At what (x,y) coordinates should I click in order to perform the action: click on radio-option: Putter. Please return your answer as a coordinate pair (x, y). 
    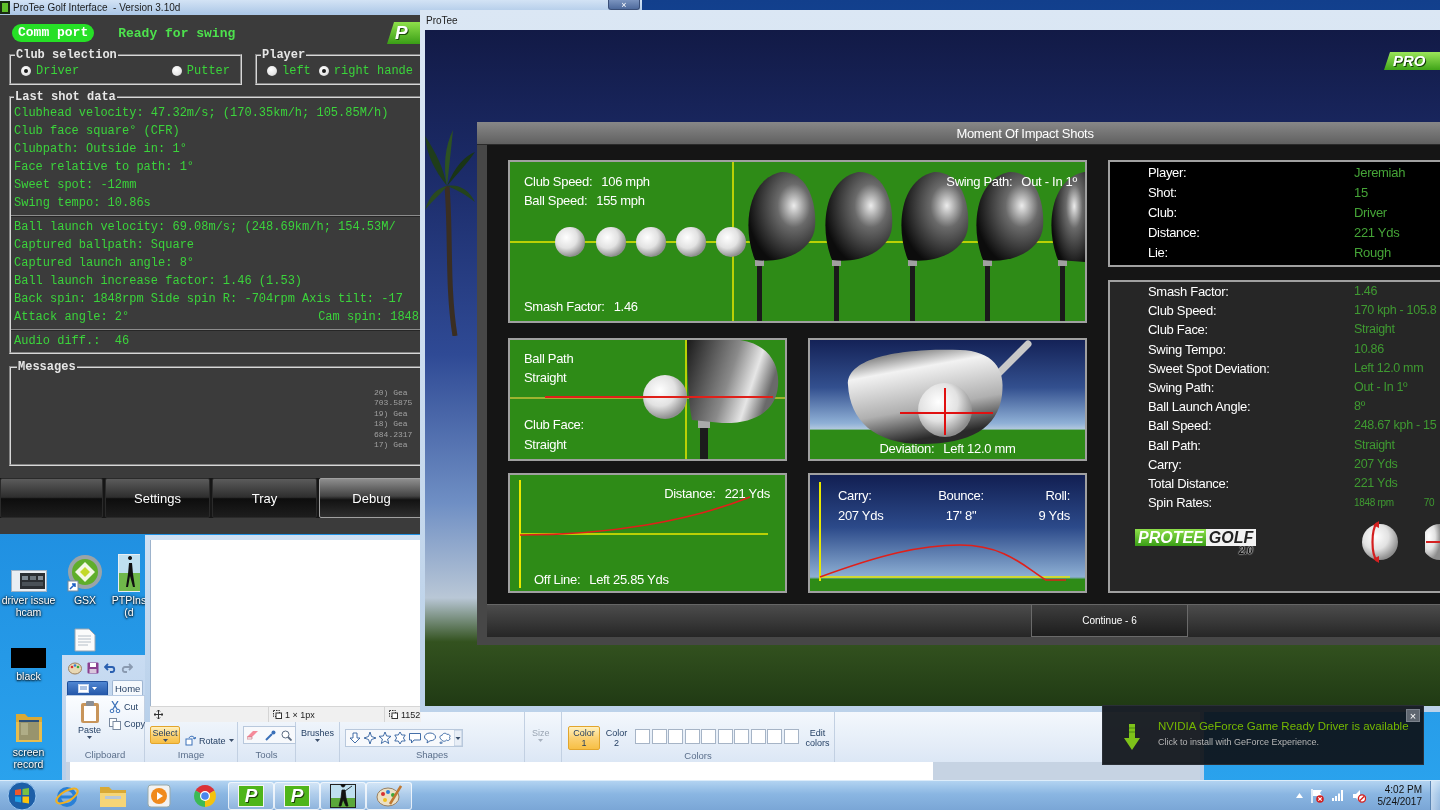
    Looking at the image, I should click on (200, 71).